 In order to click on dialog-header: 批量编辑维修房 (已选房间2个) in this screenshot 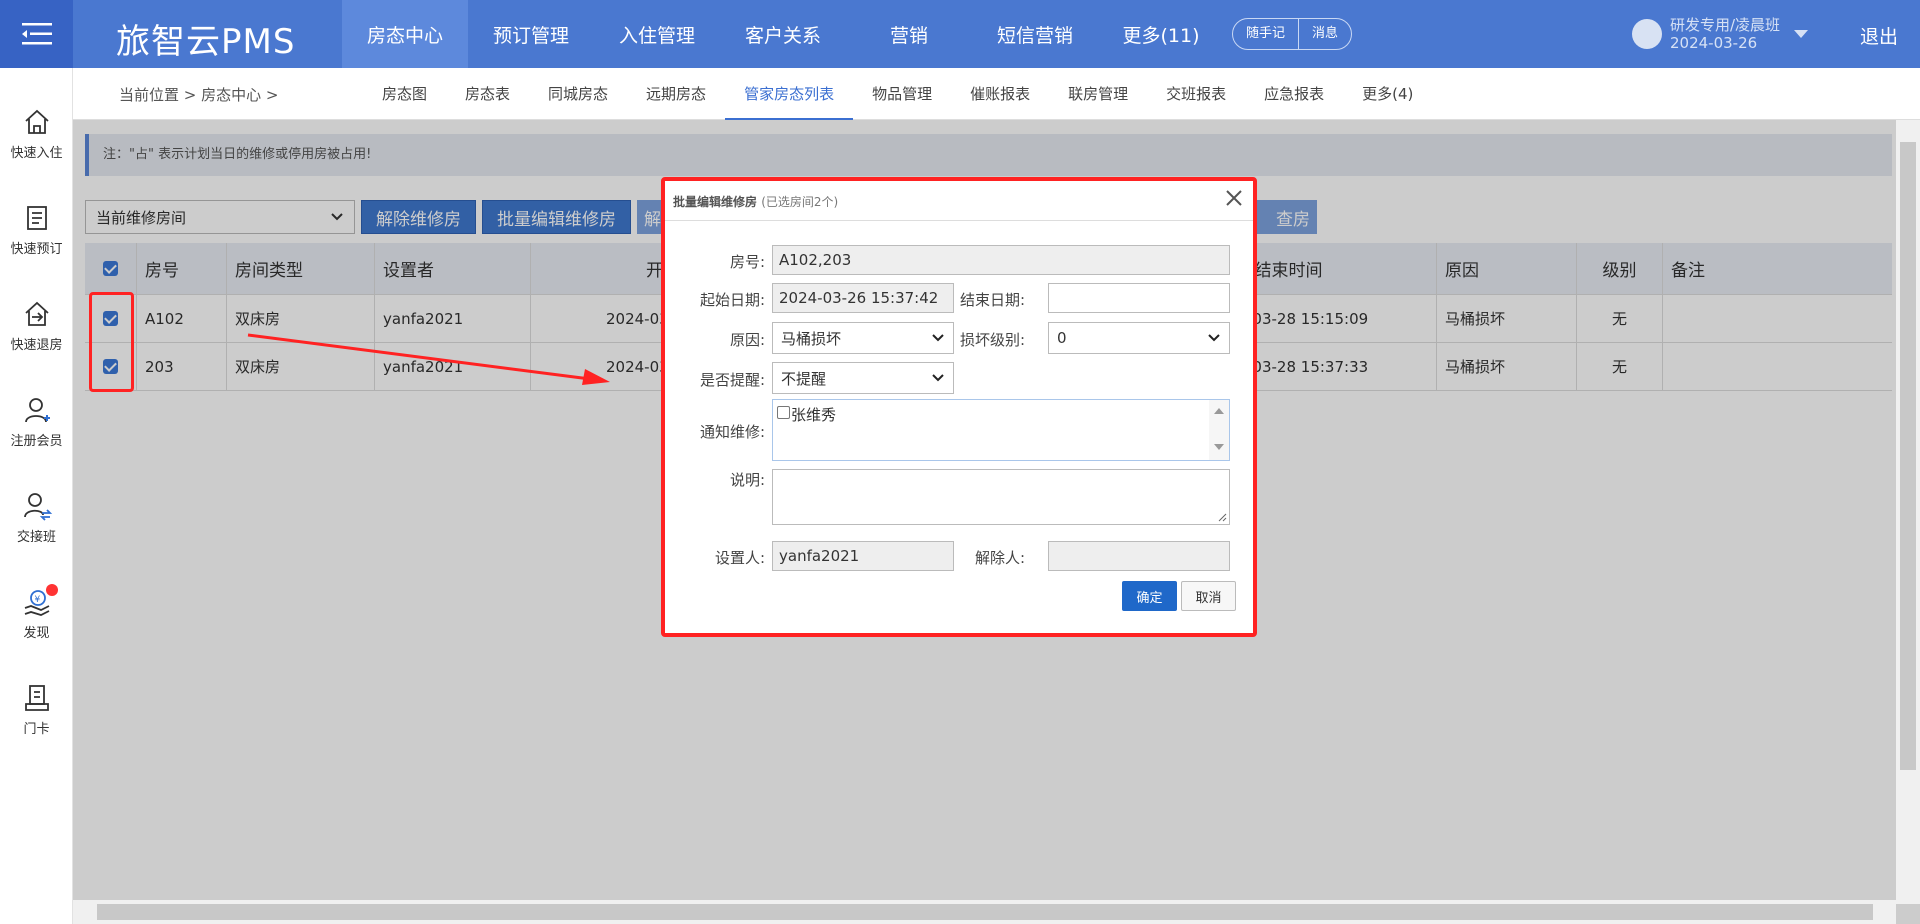, I will do `click(959, 201)`.